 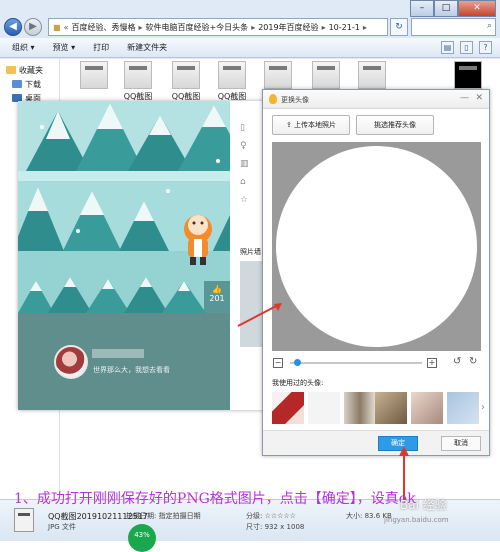 What do you see at coordinates (473, 361) in the screenshot?
I see `rotate-right-icon: ↻` at bounding box center [473, 361].